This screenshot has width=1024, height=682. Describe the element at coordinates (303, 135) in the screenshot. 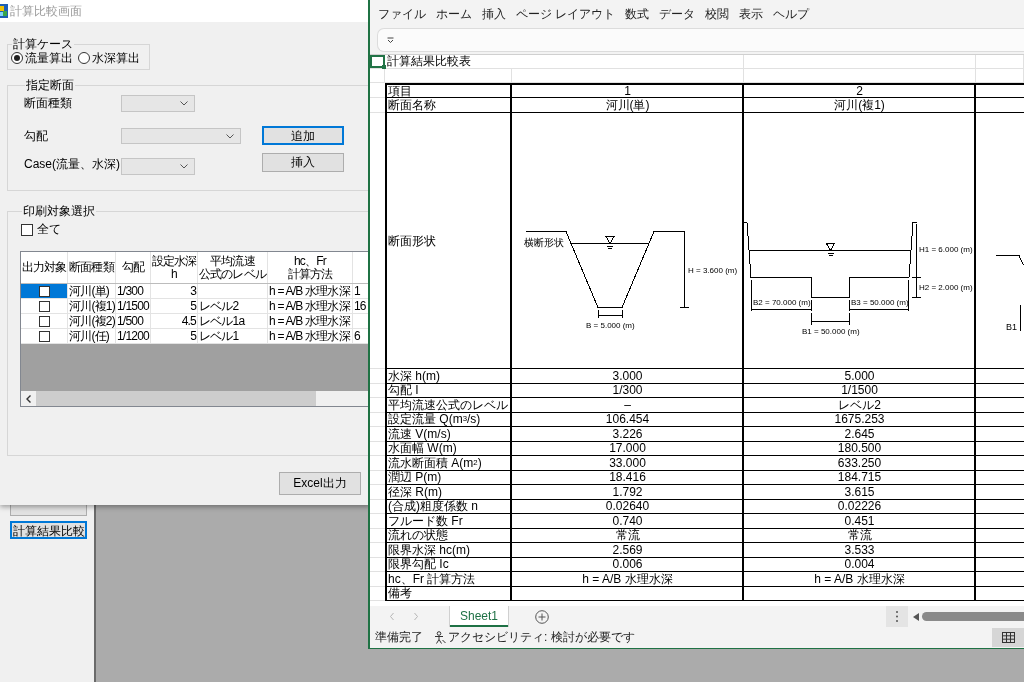

I see `dialog-button: 追加` at that location.